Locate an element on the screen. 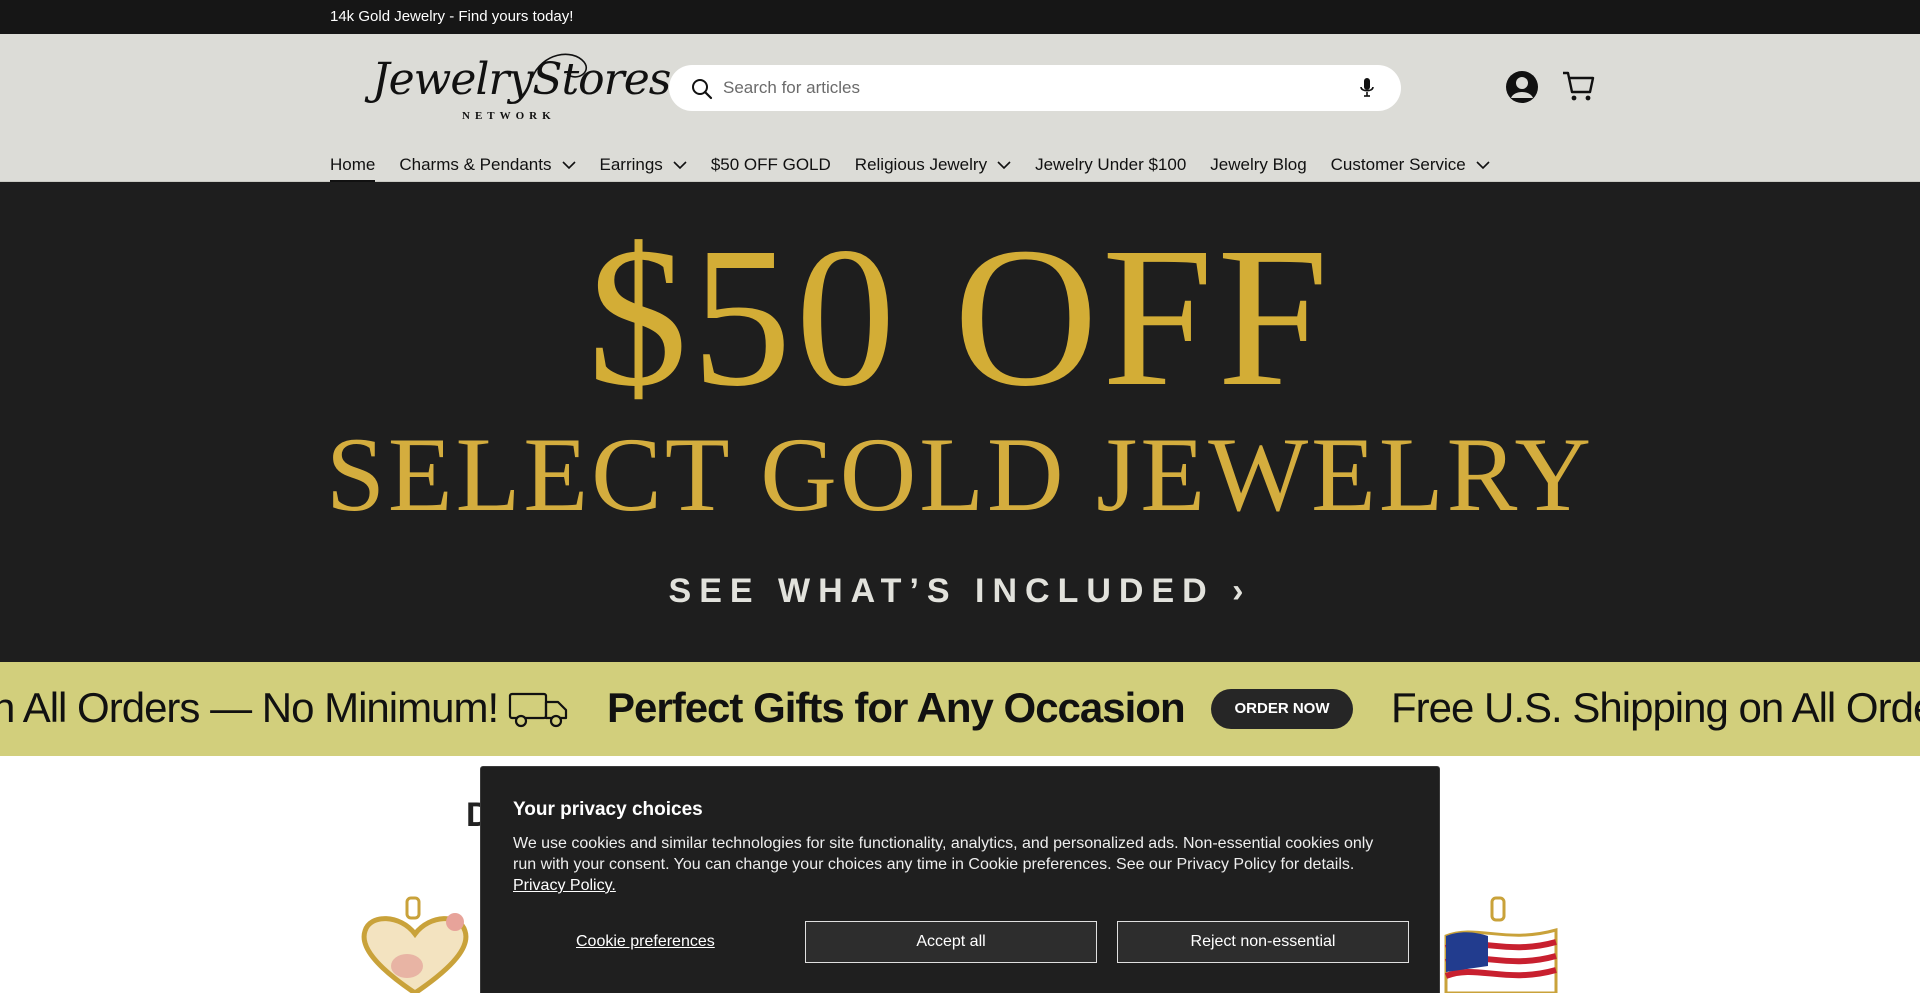 This screenshot has height=993, width=1920. cart-icon is located at coordinates (1579, 86).